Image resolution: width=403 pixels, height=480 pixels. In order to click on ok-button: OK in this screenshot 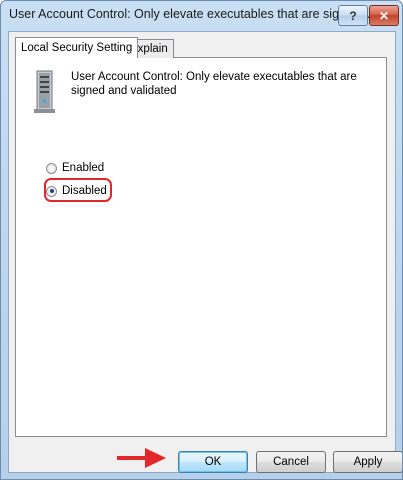, I will do `click(213, 462)`.